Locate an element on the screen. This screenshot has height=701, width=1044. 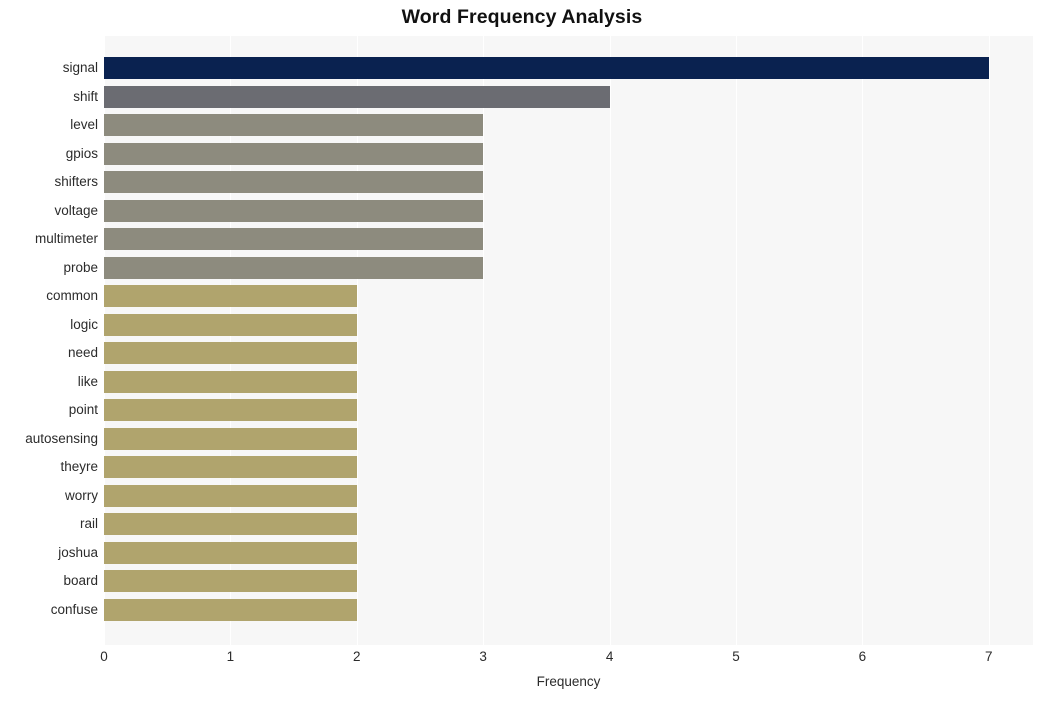
y-tick-label: like is located at coordinates (87, 381).